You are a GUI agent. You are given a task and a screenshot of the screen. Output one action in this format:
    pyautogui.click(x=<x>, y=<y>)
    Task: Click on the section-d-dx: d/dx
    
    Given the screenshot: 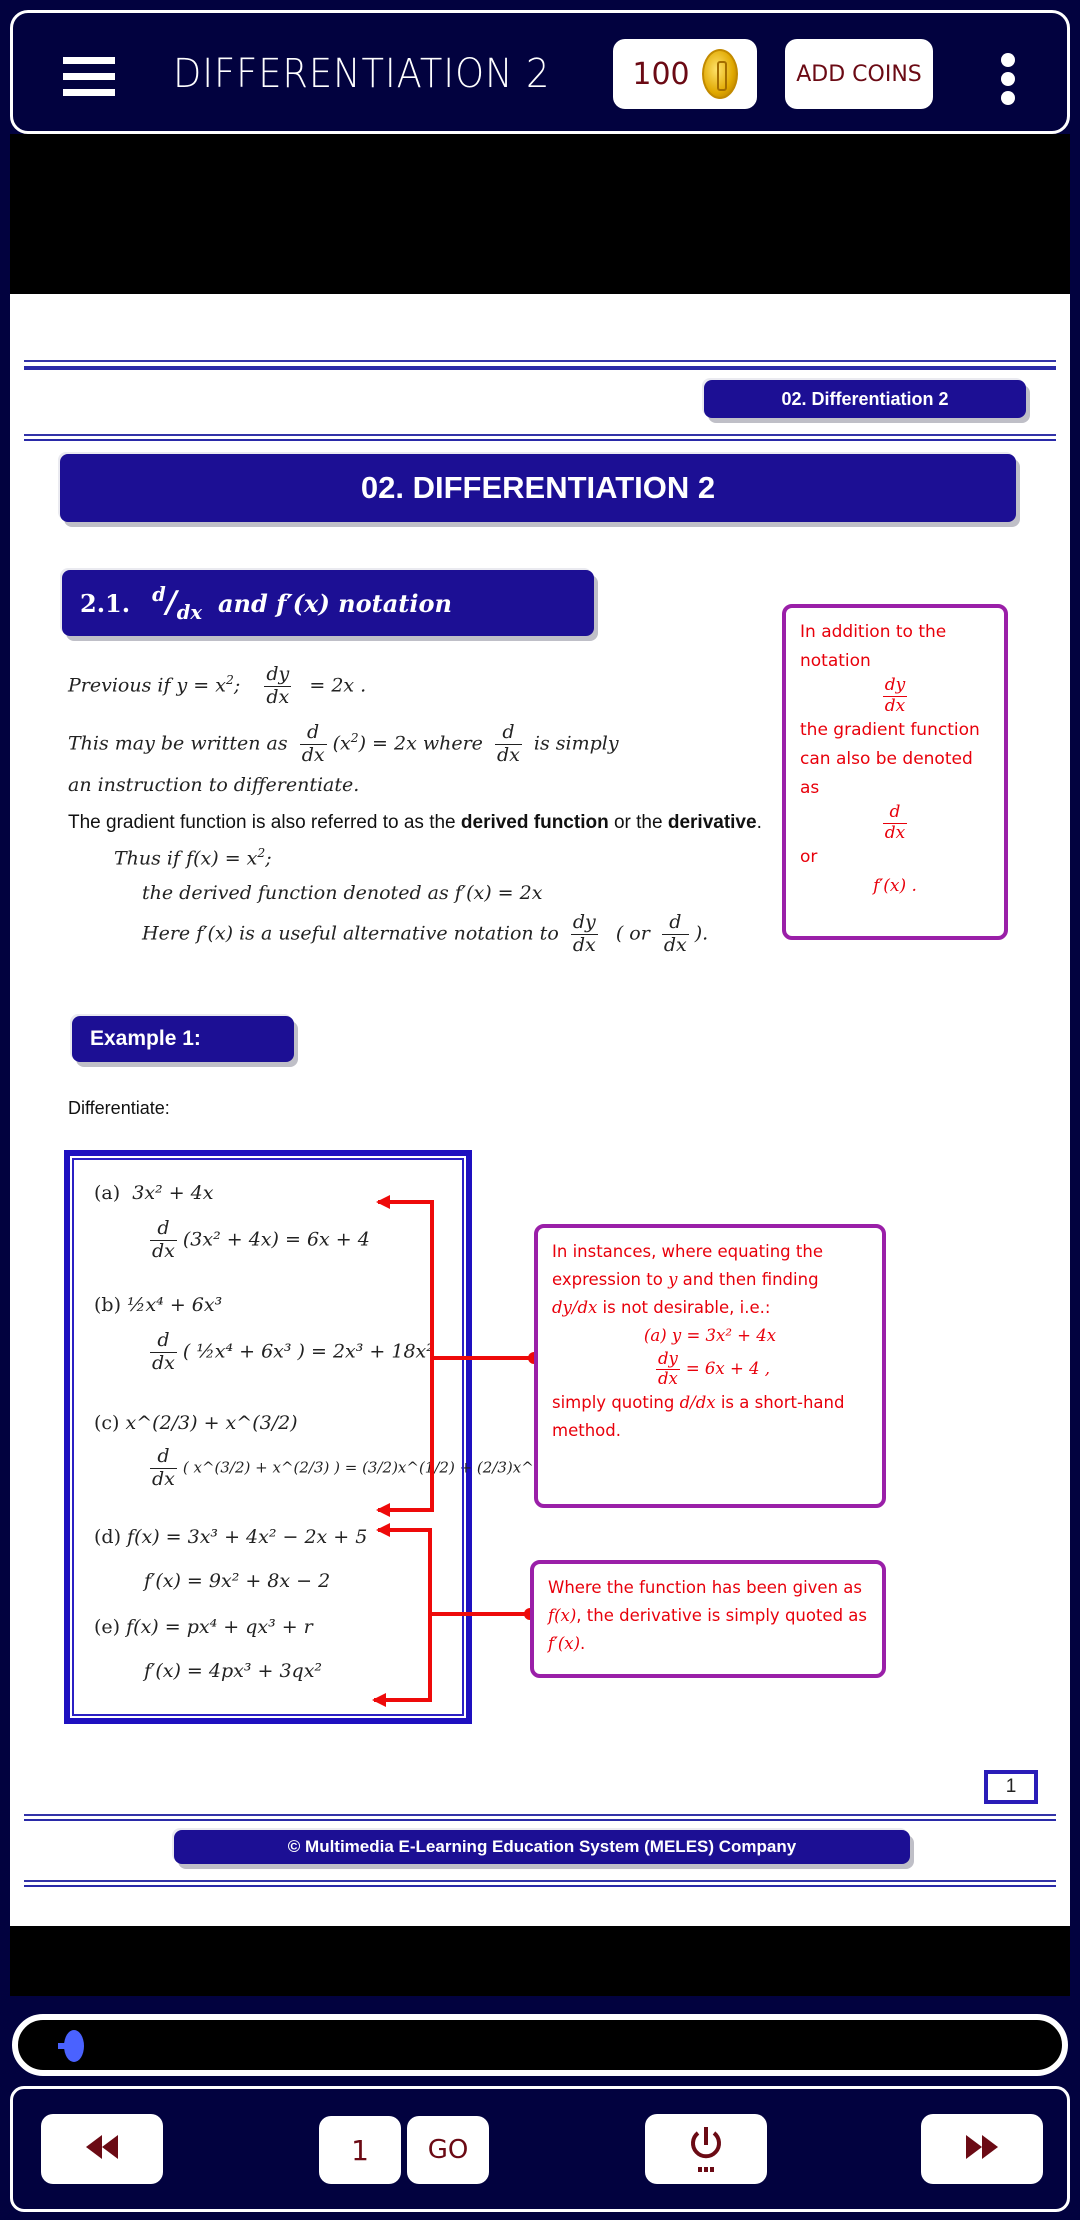 What is the action you would take?
    pyautogui.click(x=177, y=603)
    